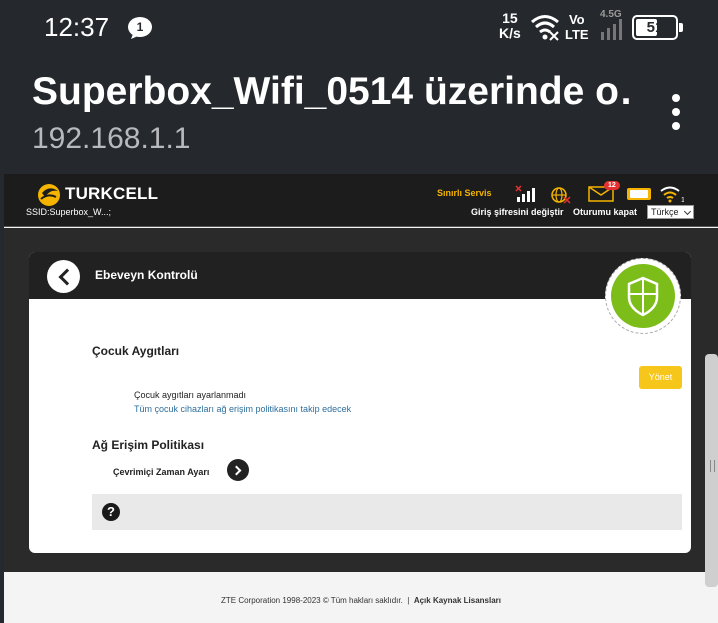 This screenshot has width=718, height=623. What do you see at coordinates (612, 185) in the screenshot?
I see `mail-count-badge: 12` at bounding box center [612, 185].